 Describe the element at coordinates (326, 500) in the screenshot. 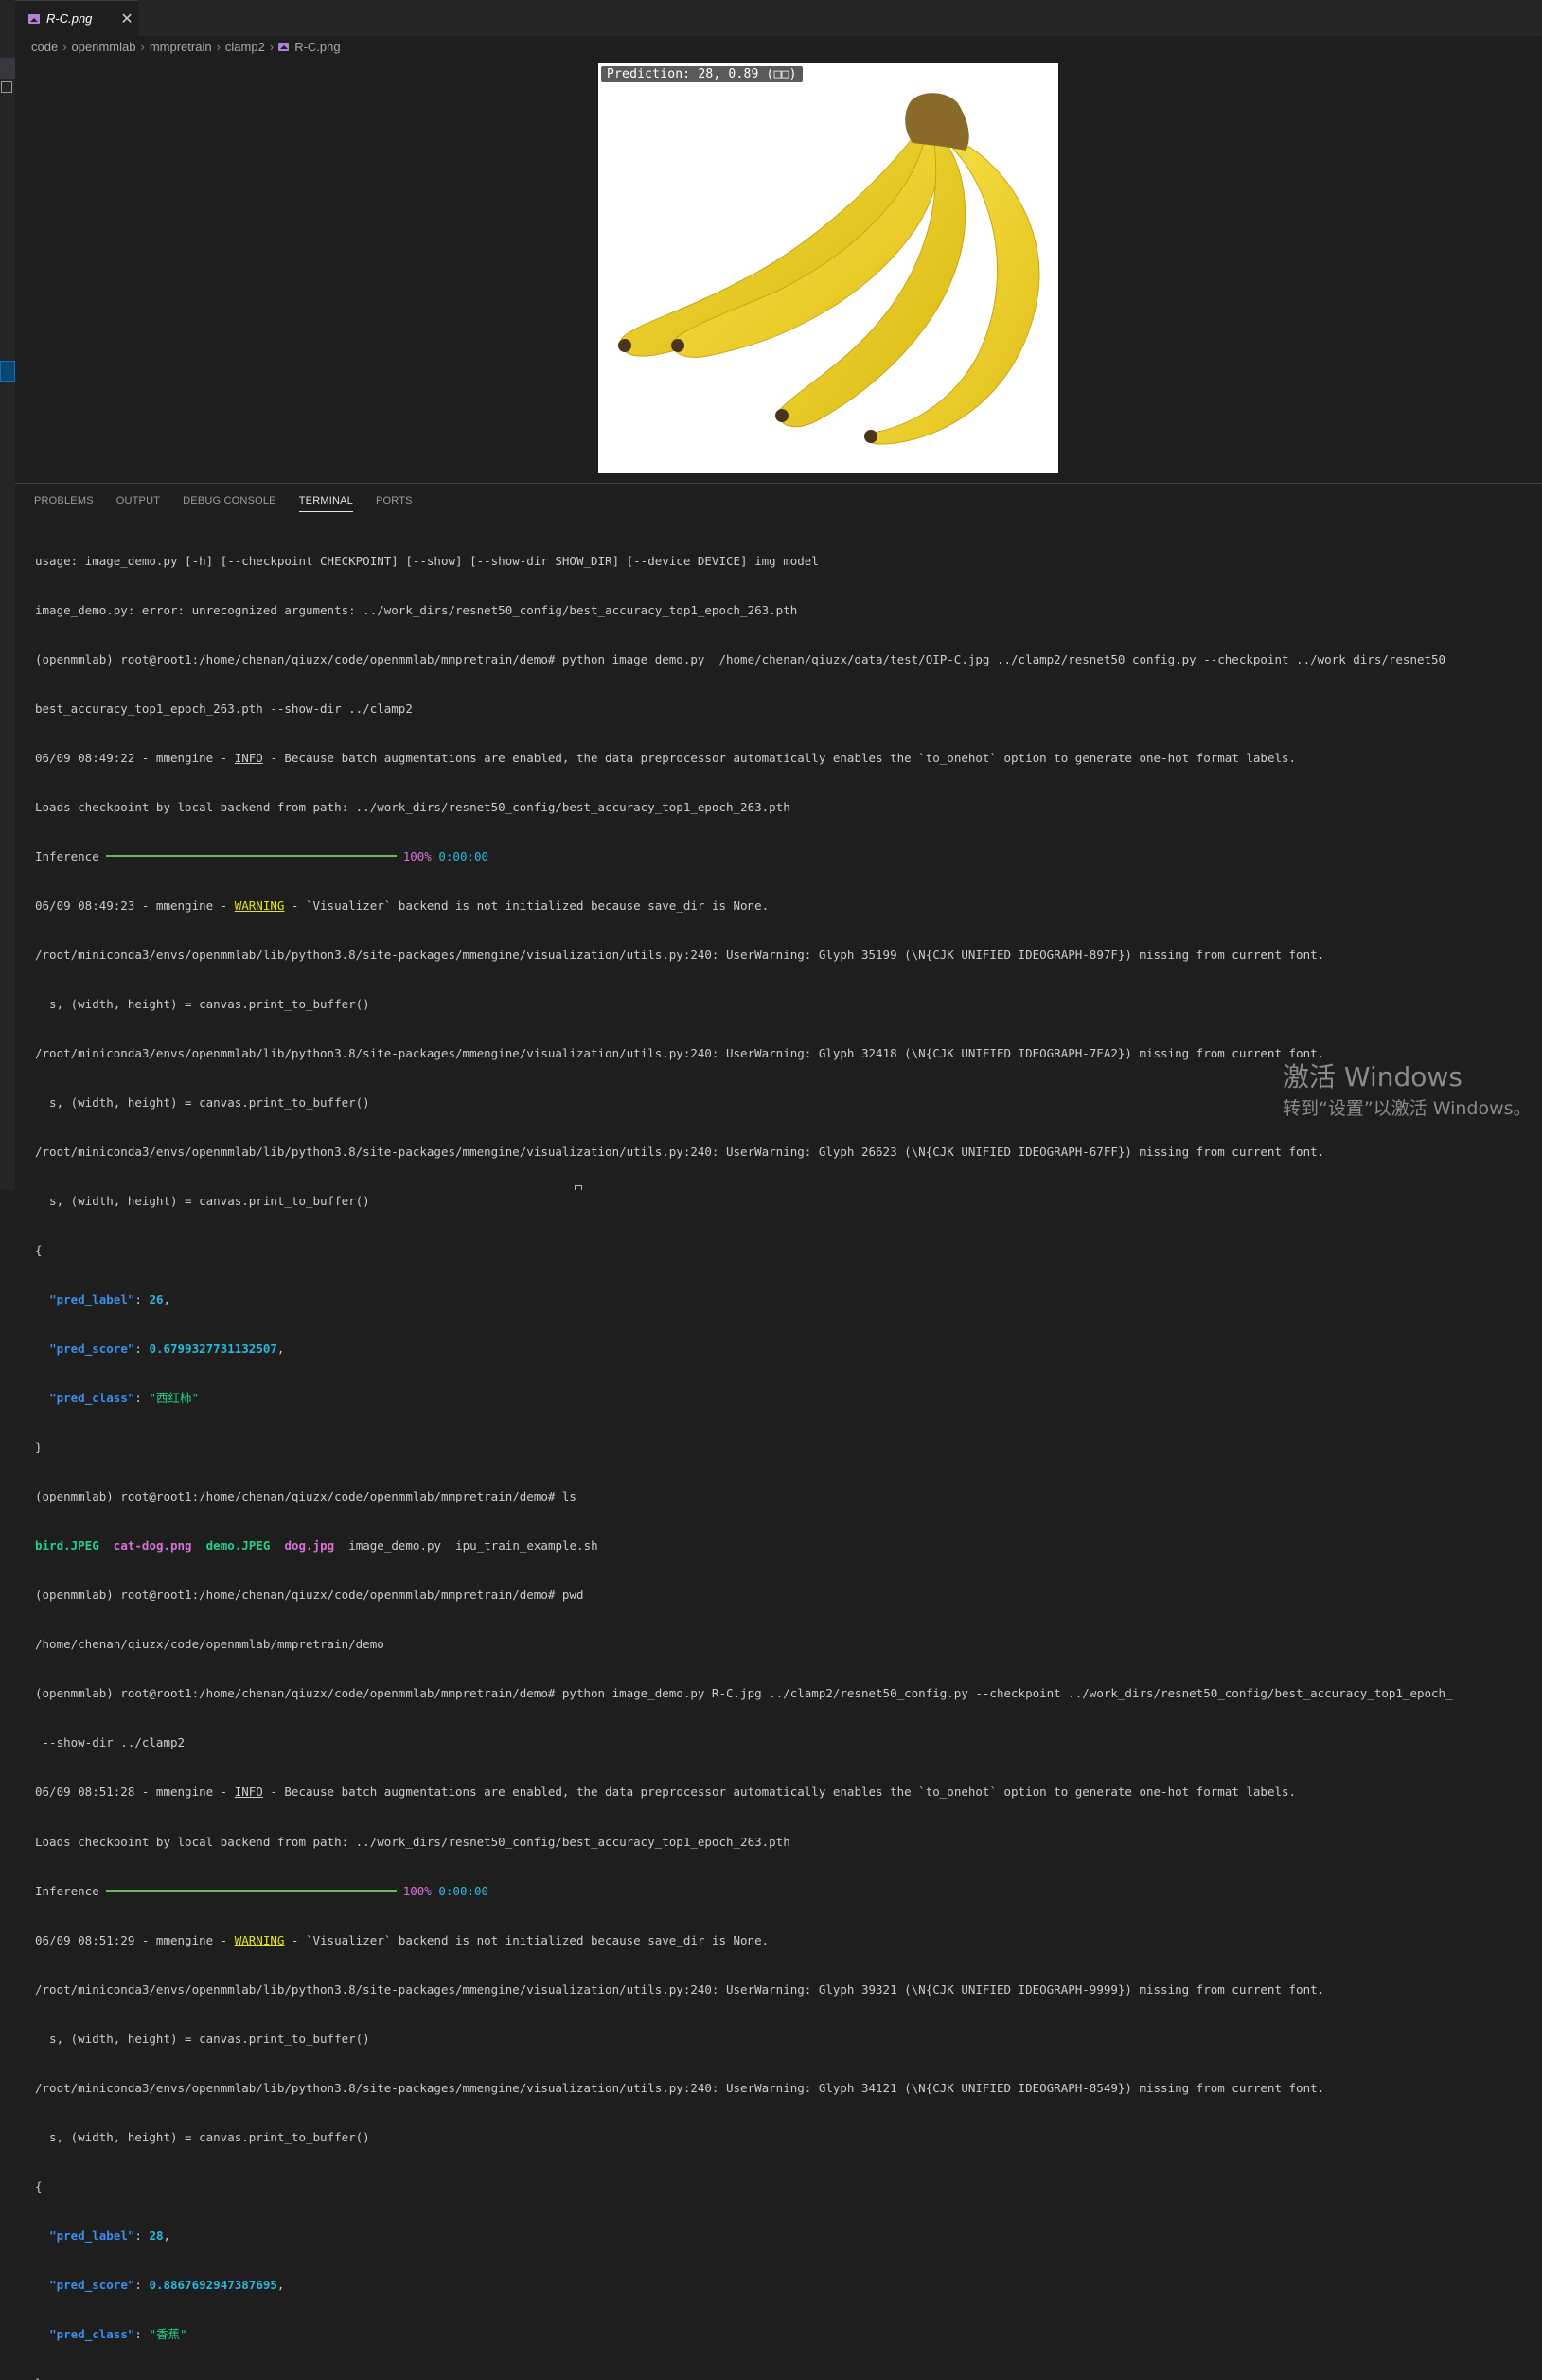

I see `tab-terminal: TERMINAL` at that location.